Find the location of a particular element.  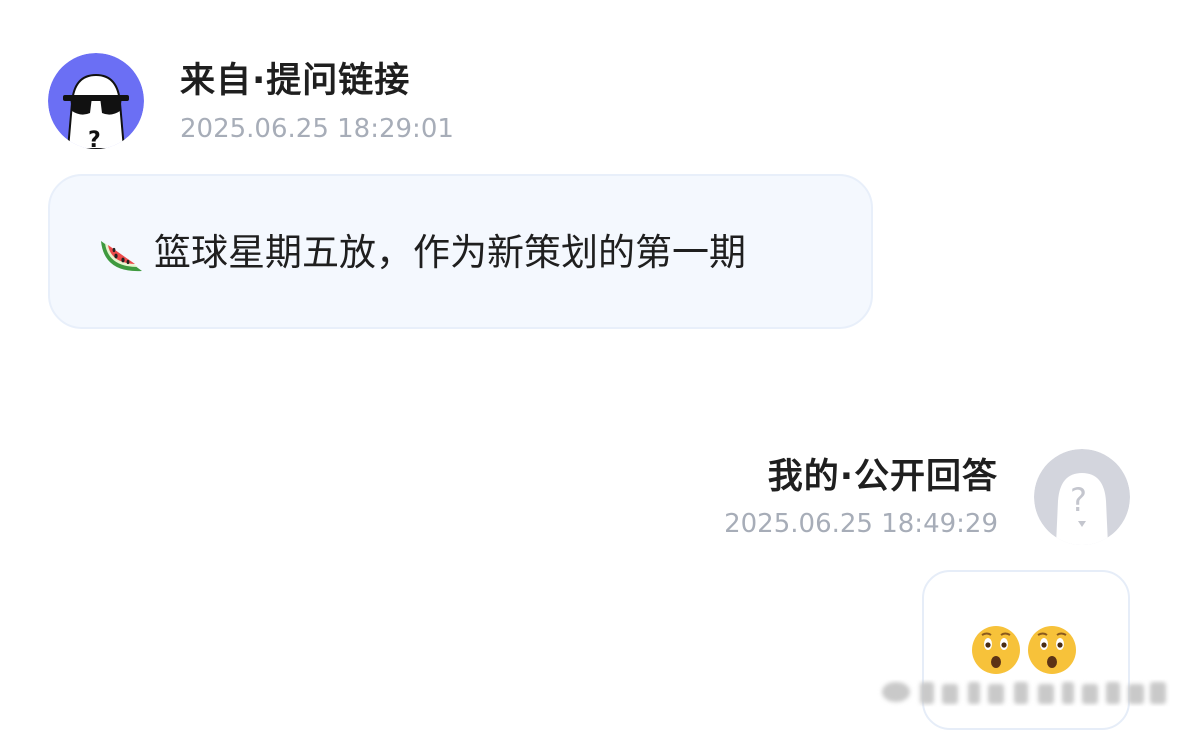

watermelon-icon is located at coordinates (121, 256).